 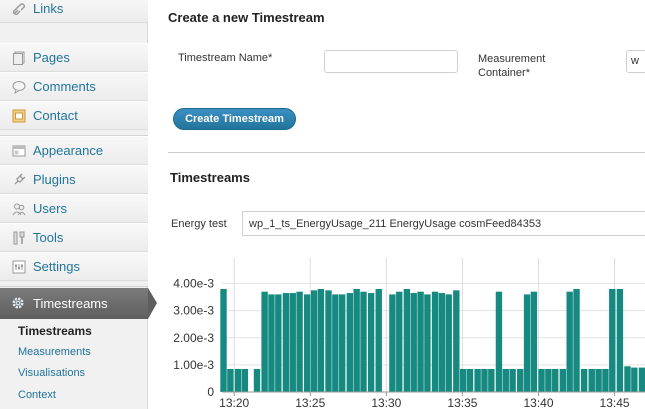 What do you see at coordinates (193, 284) in the screenshot?
I see `y-tick-label: 4.00e-3` at bounding box center [193, 284].